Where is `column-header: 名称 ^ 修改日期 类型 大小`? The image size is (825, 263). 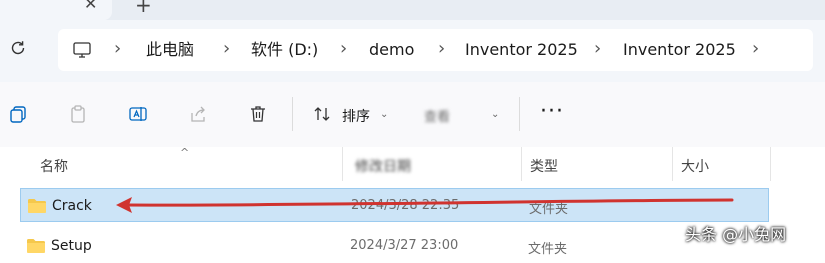
column-header: 名称 ^ 修改日期 类型 大小 is located at coordinates (412, 163).